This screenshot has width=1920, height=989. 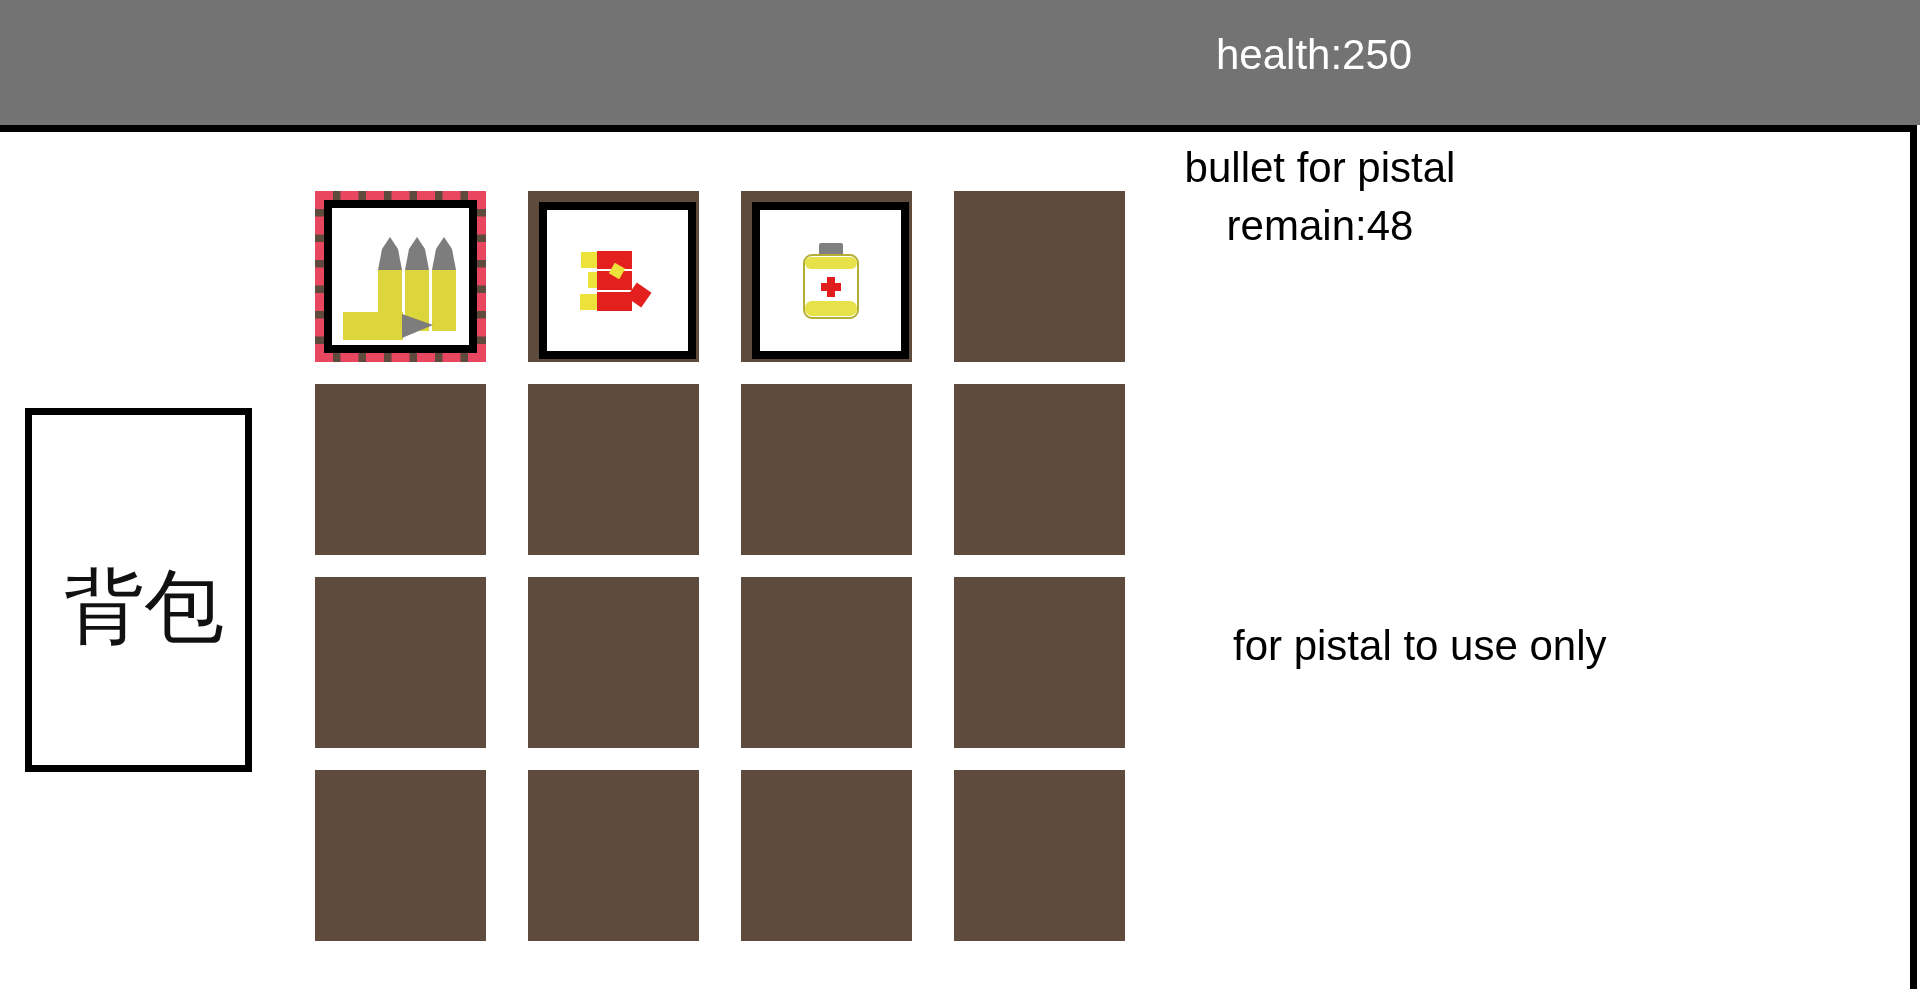 What do you see at coordinates (1314, 55) in the screenshot?
I see `health-readout: health:250` at bounding box center [1314, 55].